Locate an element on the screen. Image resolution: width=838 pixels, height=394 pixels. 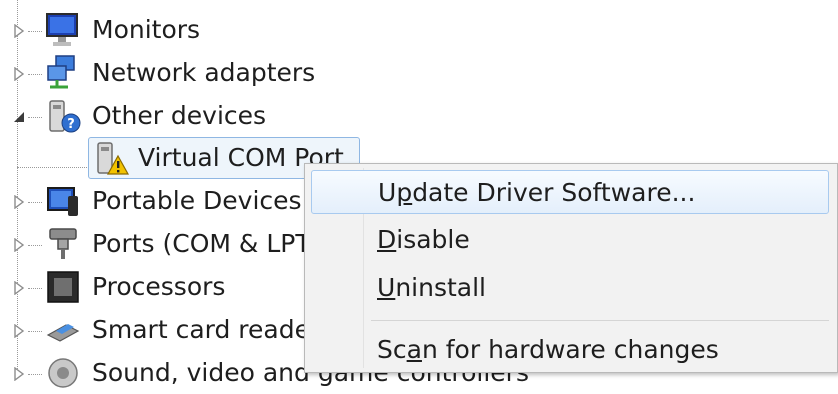
menu-separator is located at coordinates (600, 320).